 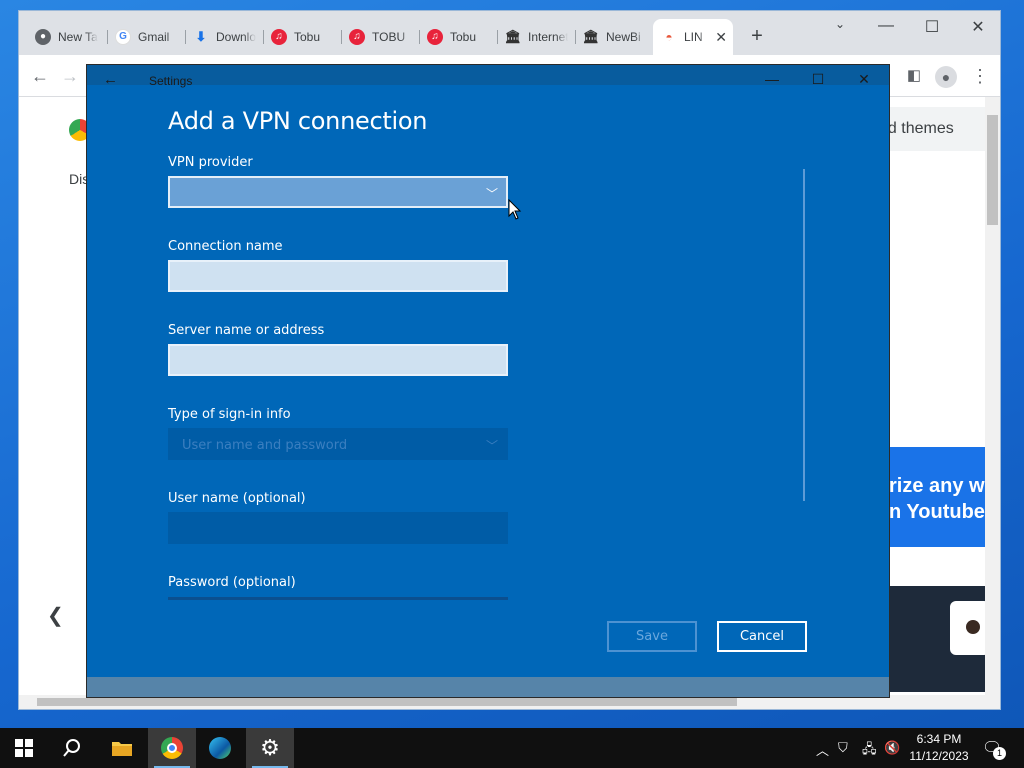 I want to click on taskbar-settings: ⚙, so click(x=270, y=748).